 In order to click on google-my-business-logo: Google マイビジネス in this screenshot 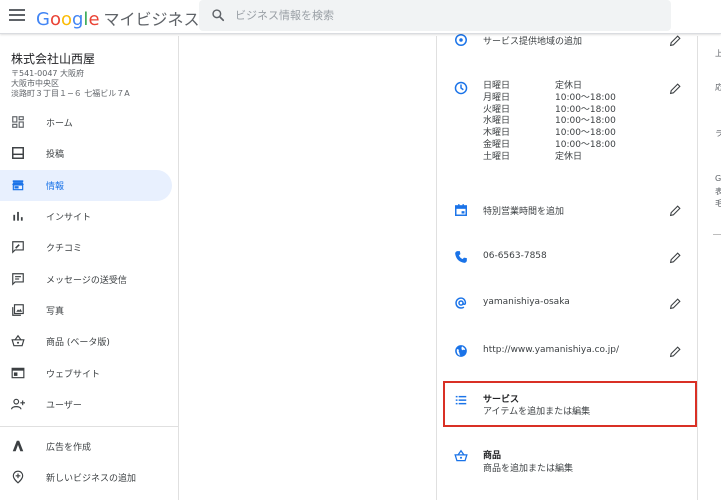, I will do `click(118, 18)`.